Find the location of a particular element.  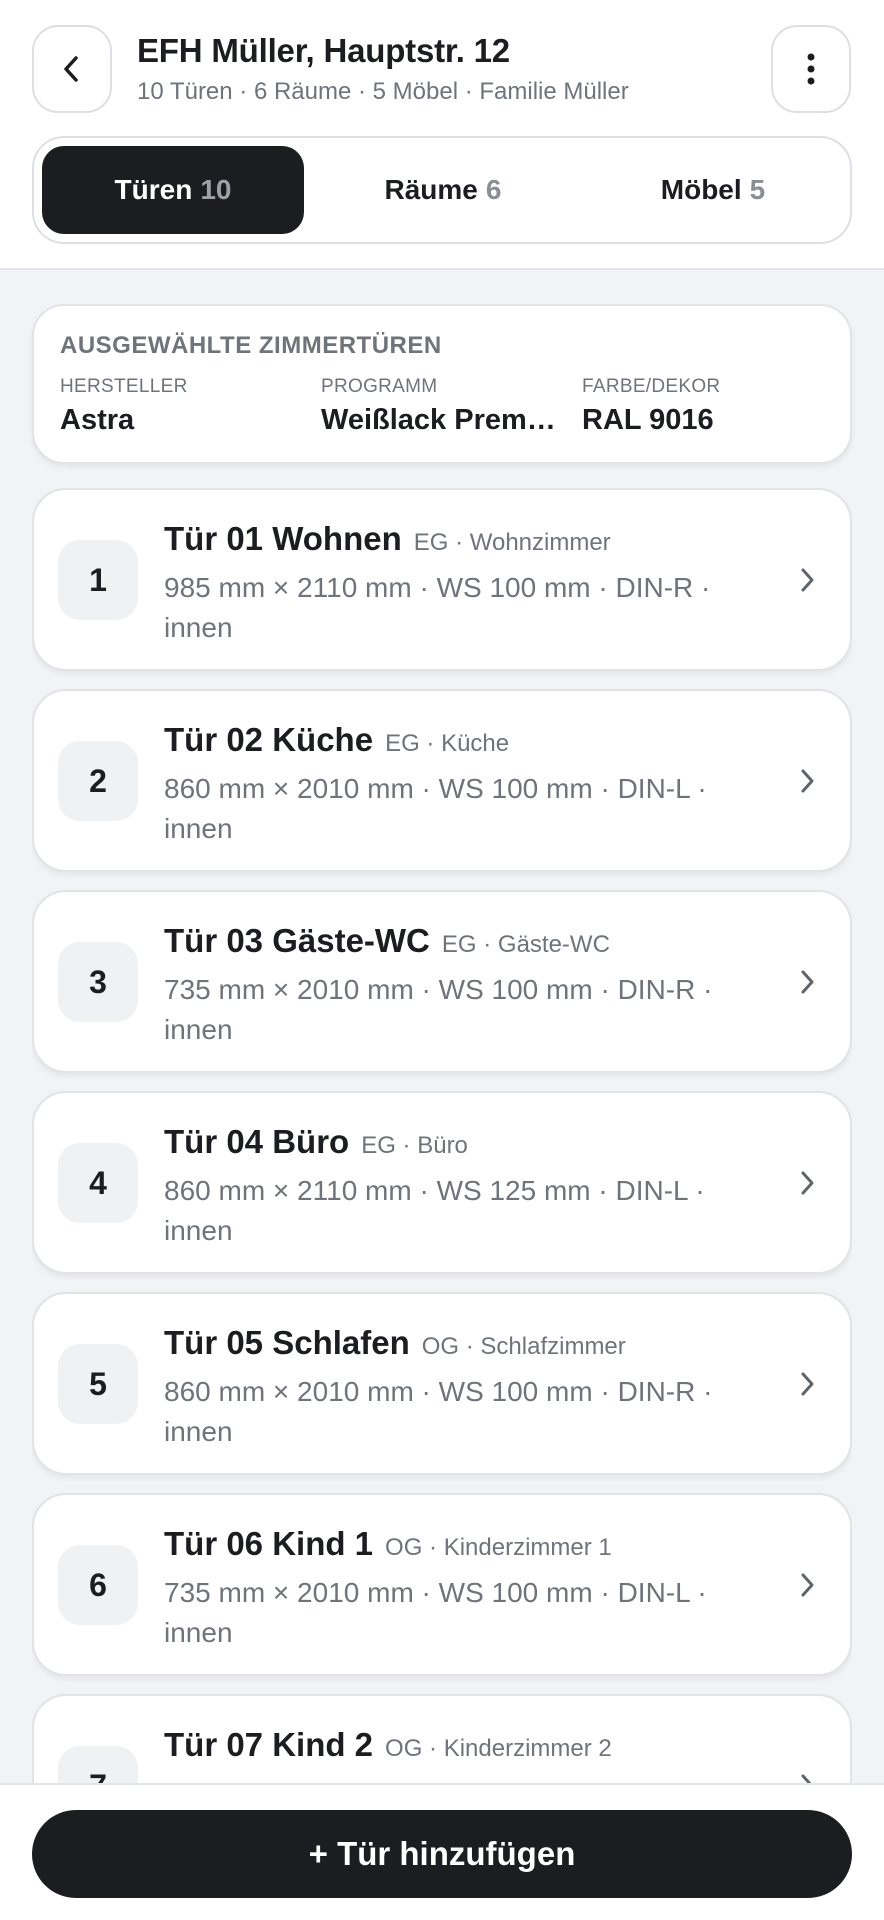

tab-tueren: Türen 10 is located at coordinates (173, 190).